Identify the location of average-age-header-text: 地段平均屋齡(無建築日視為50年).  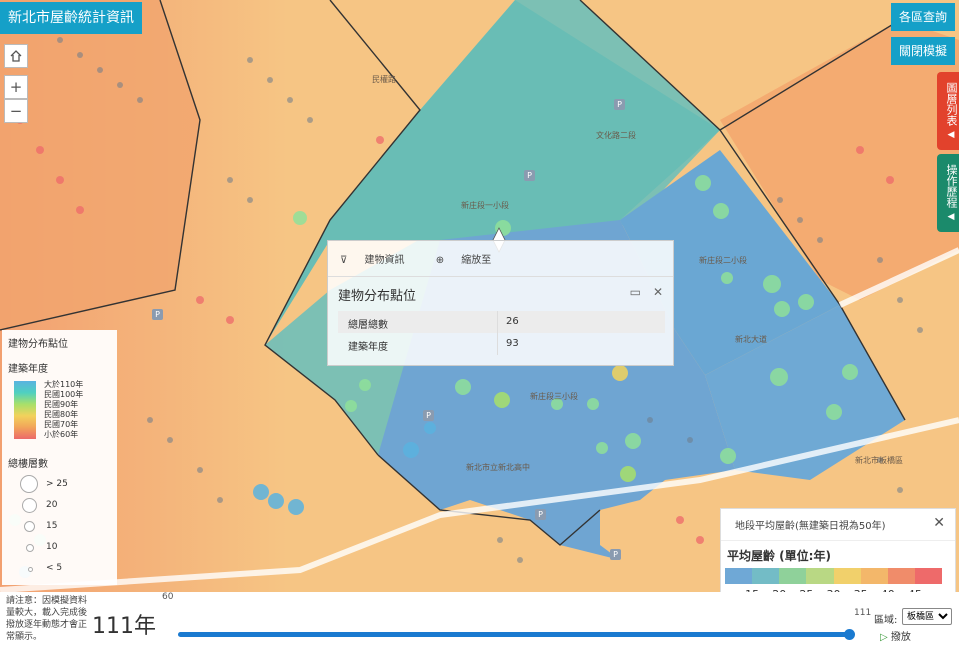
(810, 526).